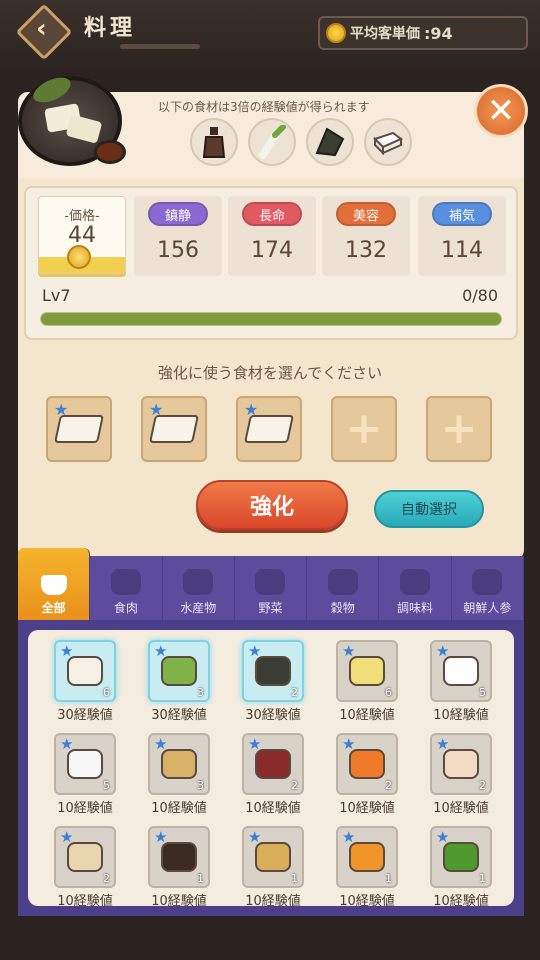 This screenshot has height=960, width=540. I want to click on coin-icon, so click(336, 33).